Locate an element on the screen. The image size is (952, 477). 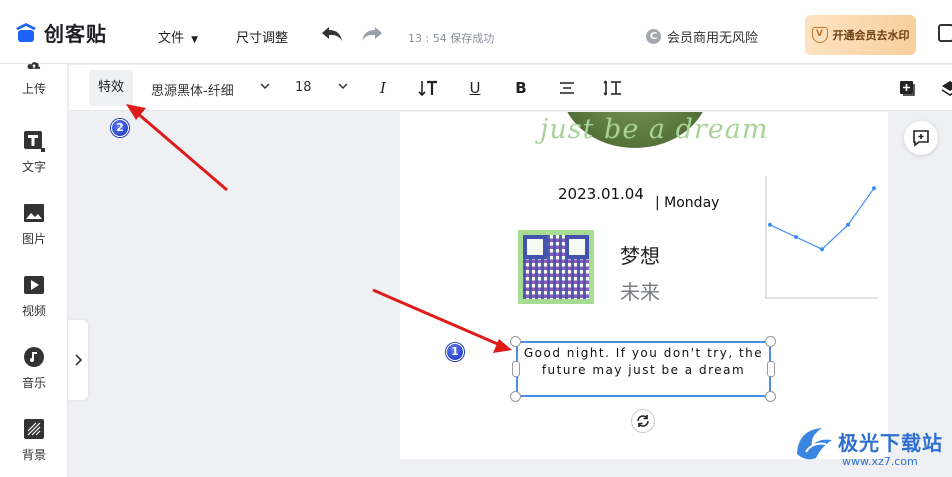
caret-down-icon: ▼ is located at coordinates (195, 40).